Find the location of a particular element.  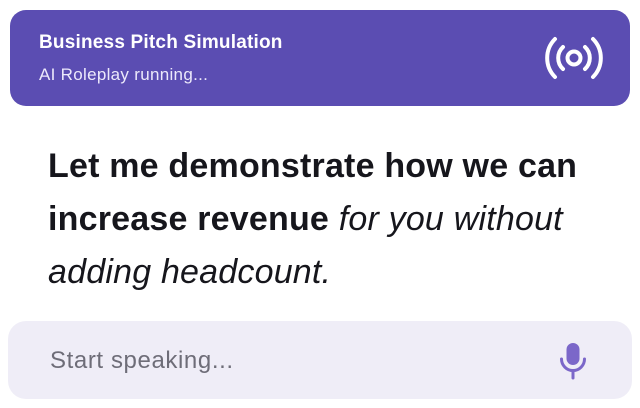

session-title: Business Pitch Simulation is located at coordinates (161, 42).